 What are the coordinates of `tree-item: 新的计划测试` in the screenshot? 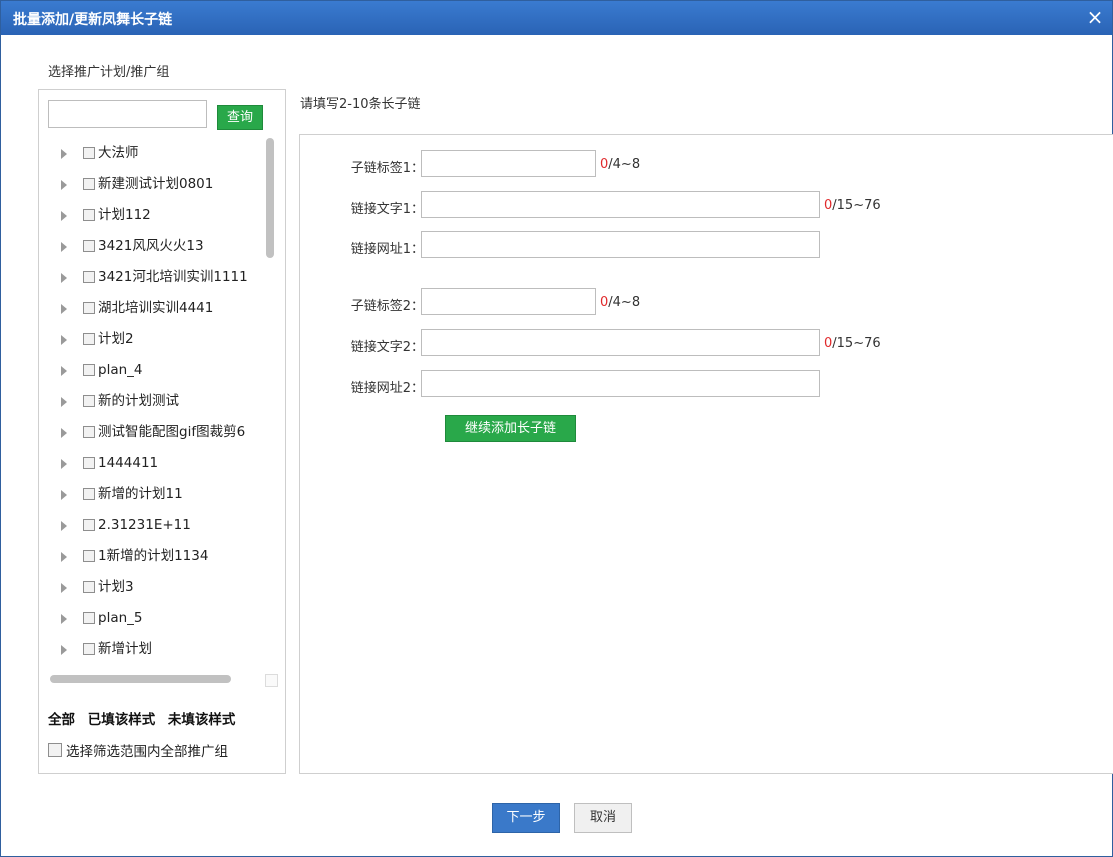 It's located at (155, 402).